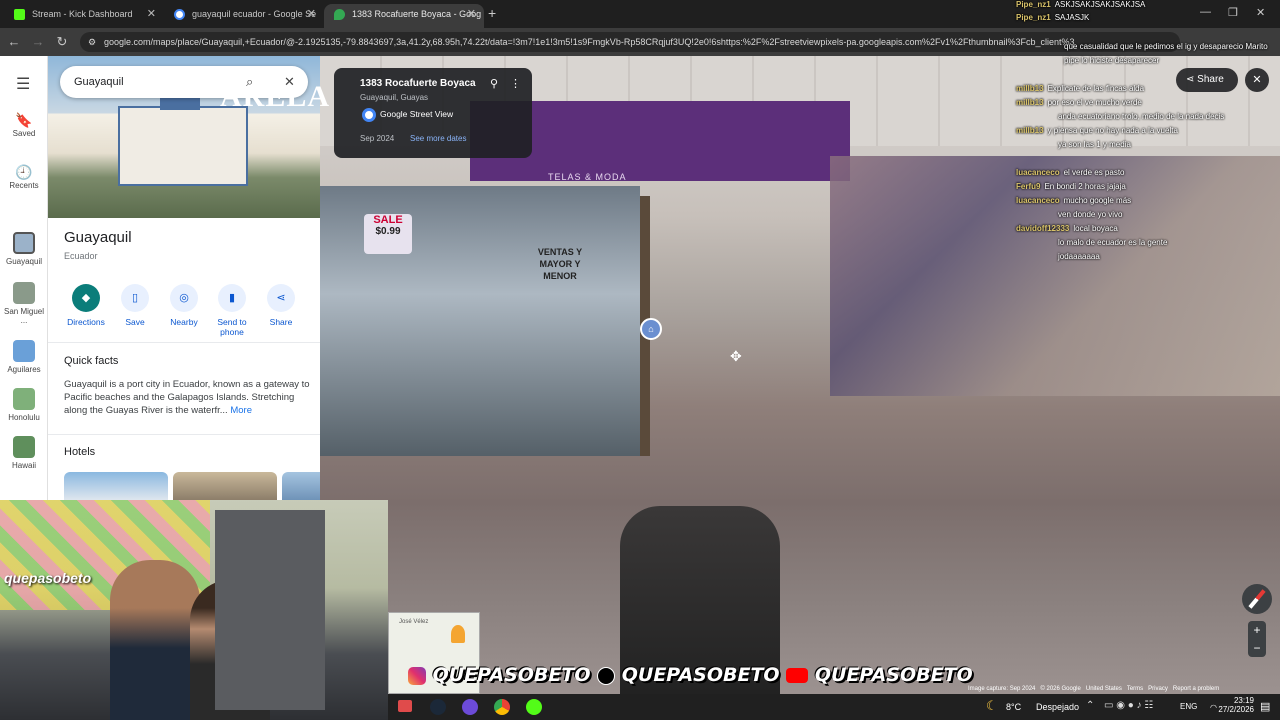  Describe the element at coordinates (1094, 172) in the screenshot. I see `chat-text: el verde es pasto` at that location.